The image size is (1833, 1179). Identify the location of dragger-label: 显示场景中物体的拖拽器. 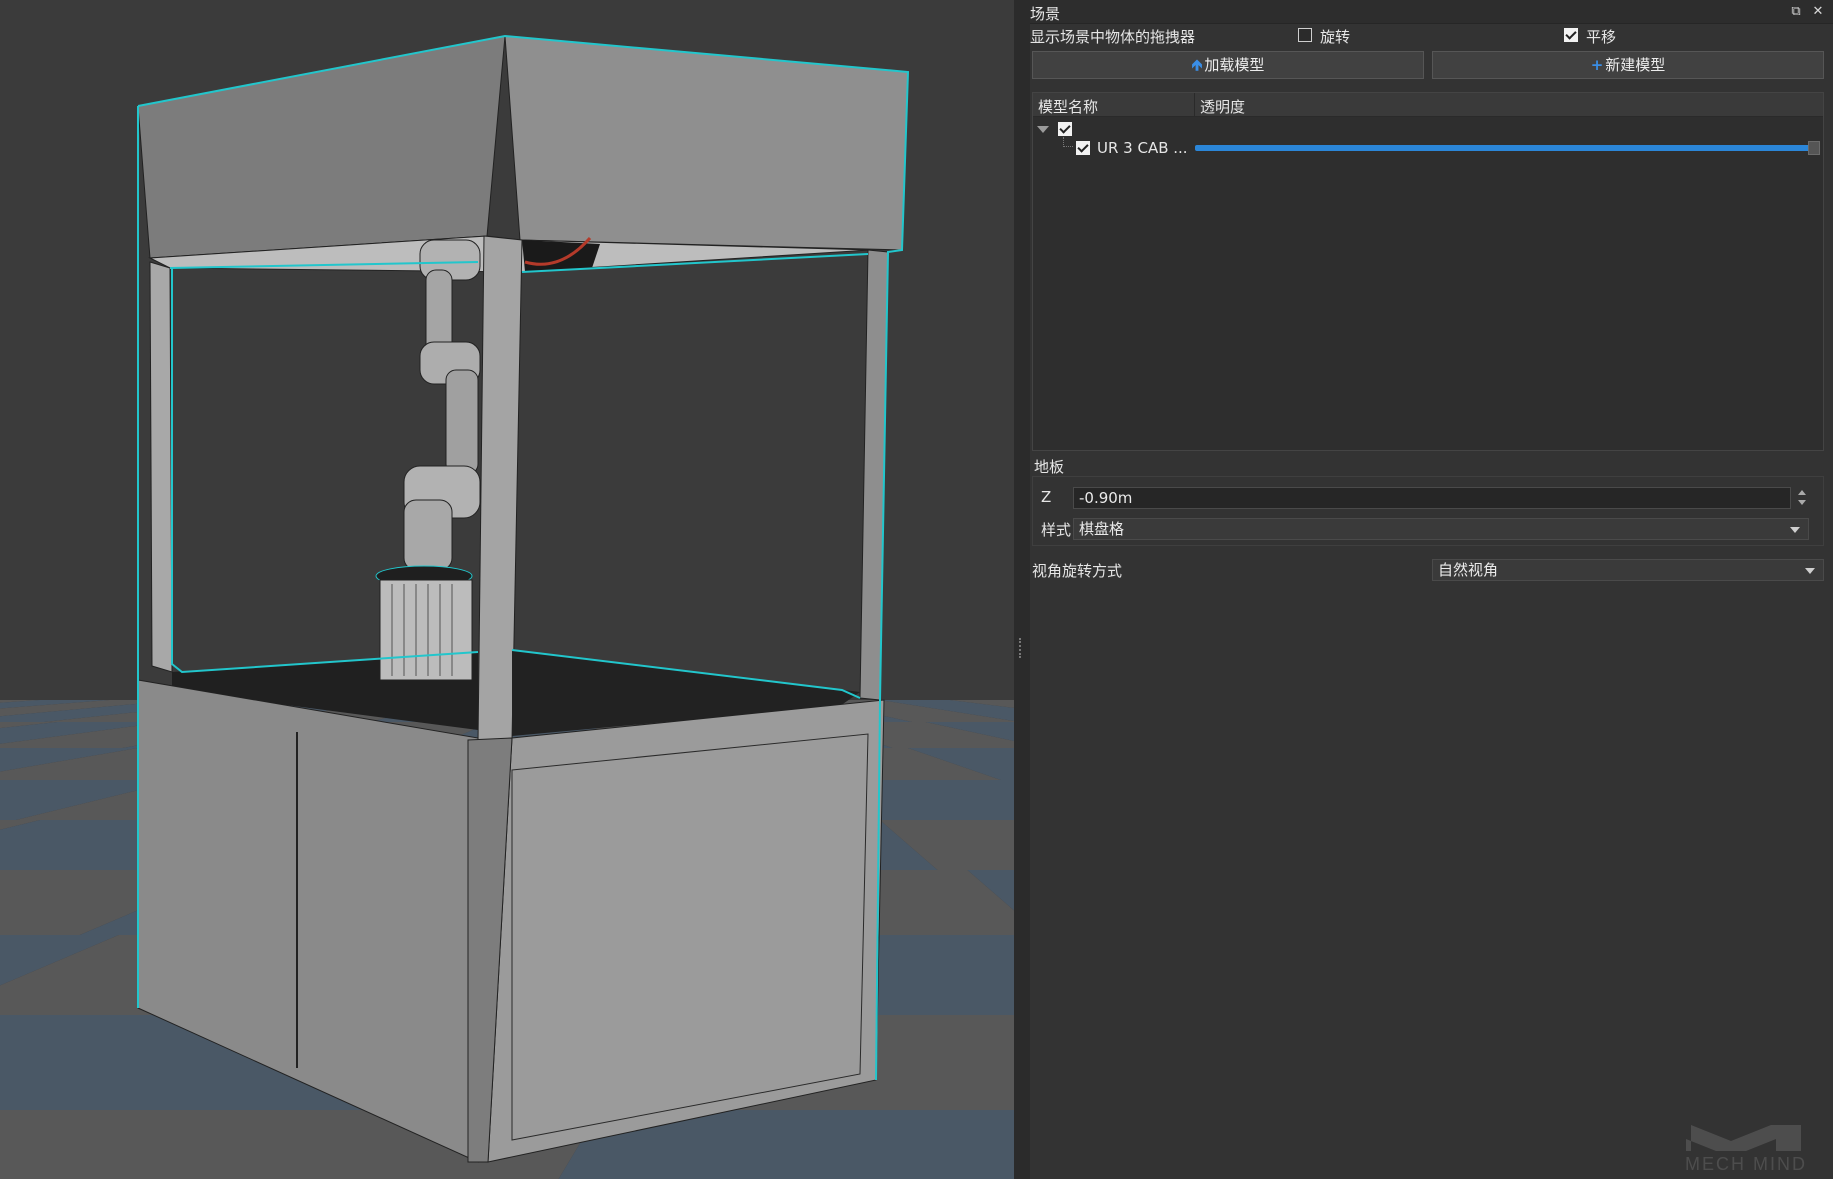
(1113, 37).